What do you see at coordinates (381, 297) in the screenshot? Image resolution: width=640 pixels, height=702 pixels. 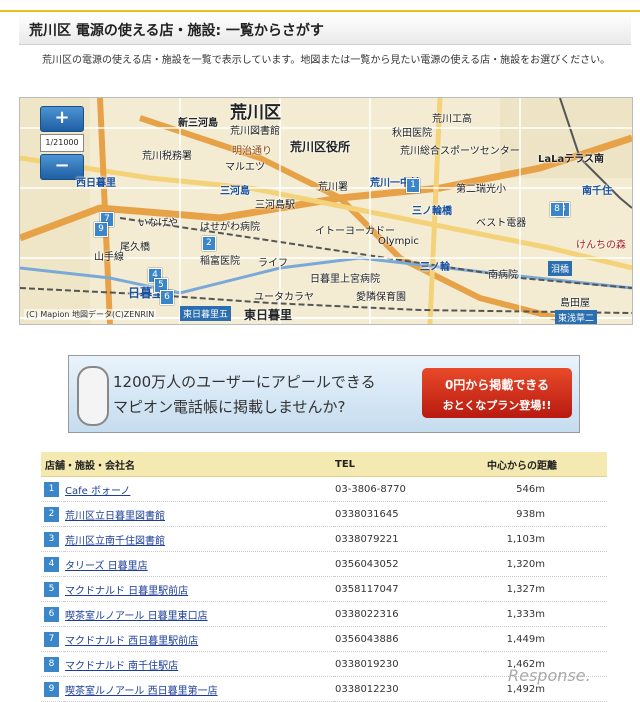 I see `map-label-aiwa: 愛隣保育園` at bounding box center [381, 297].